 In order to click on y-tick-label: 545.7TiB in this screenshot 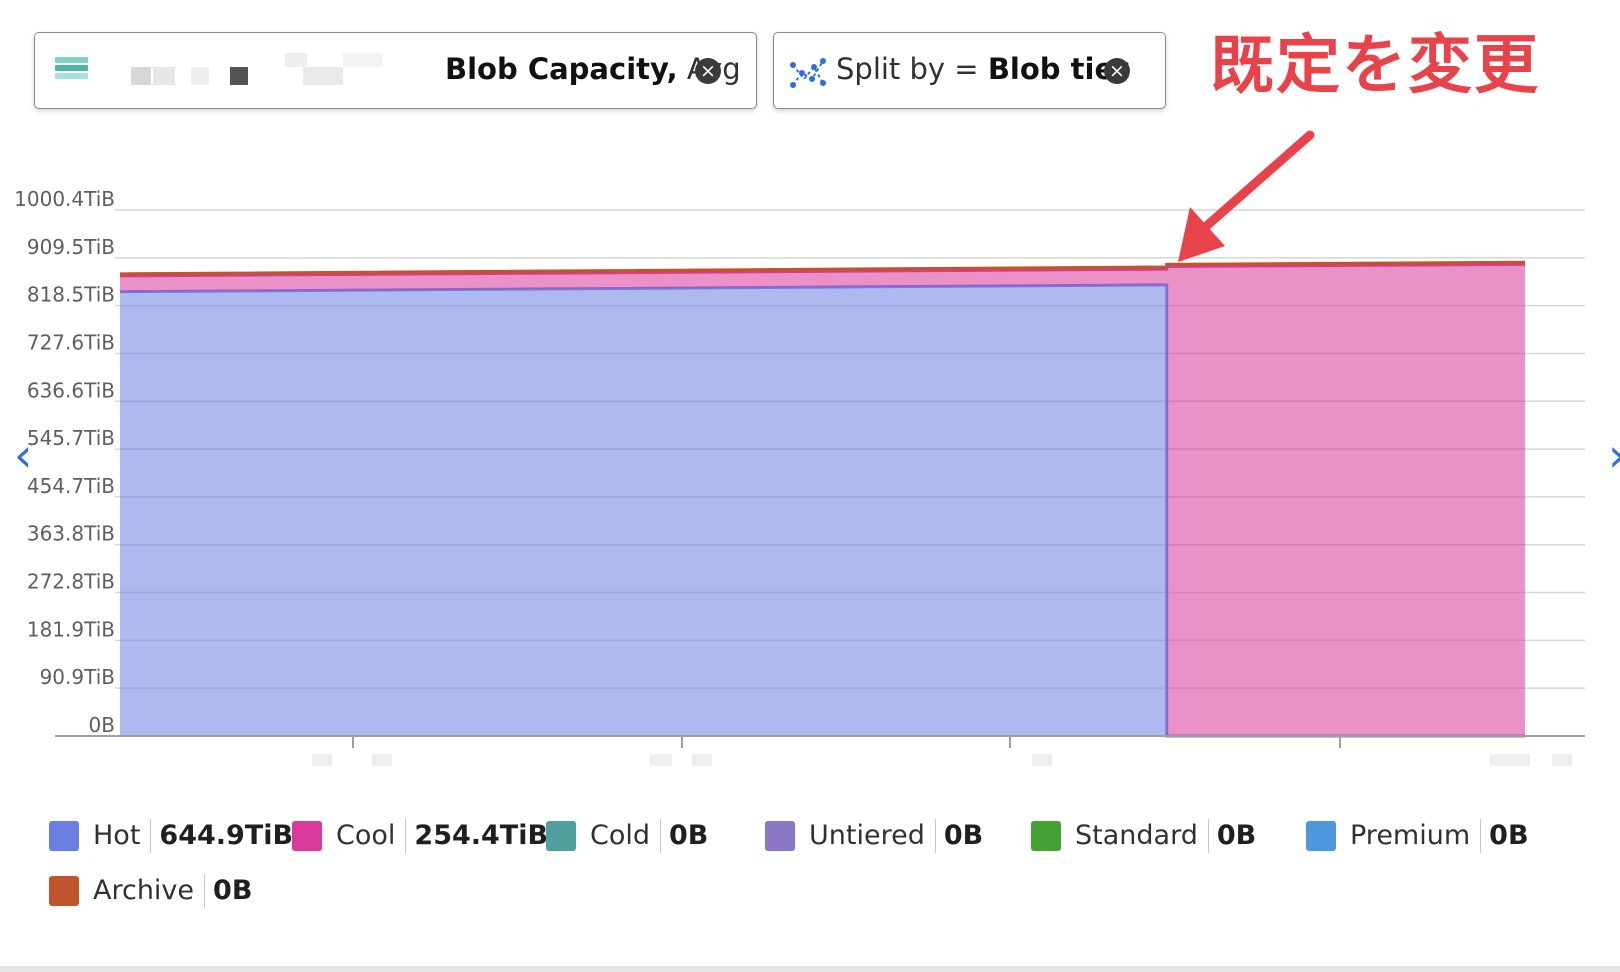, I will do `click(71, 438)`.